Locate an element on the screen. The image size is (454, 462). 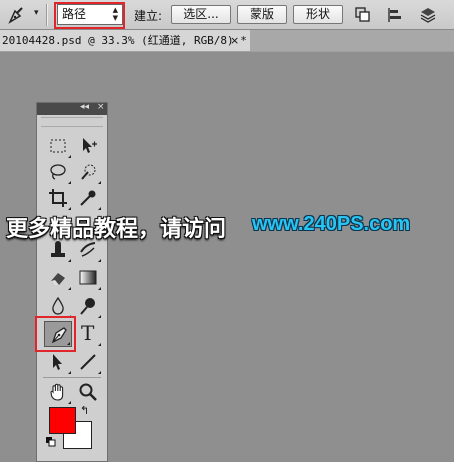
watermark-url: www.240PS.com is located at coordinates (331, 224).